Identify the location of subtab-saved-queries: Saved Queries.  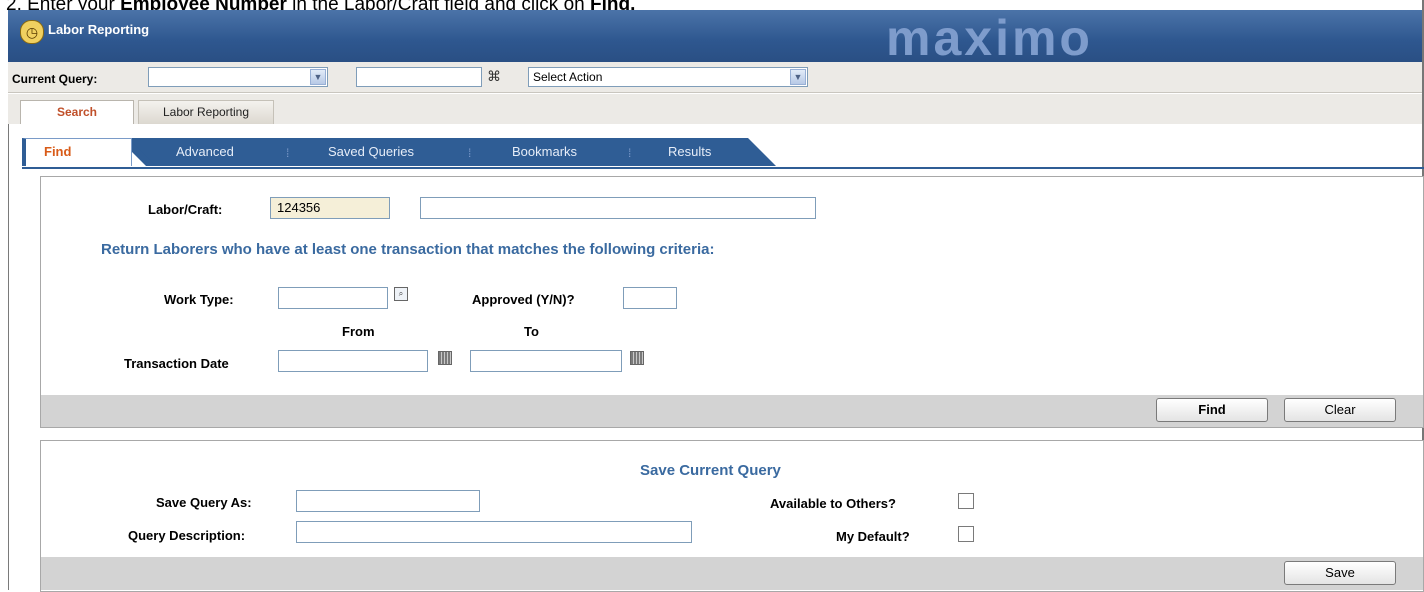
(371, 151).